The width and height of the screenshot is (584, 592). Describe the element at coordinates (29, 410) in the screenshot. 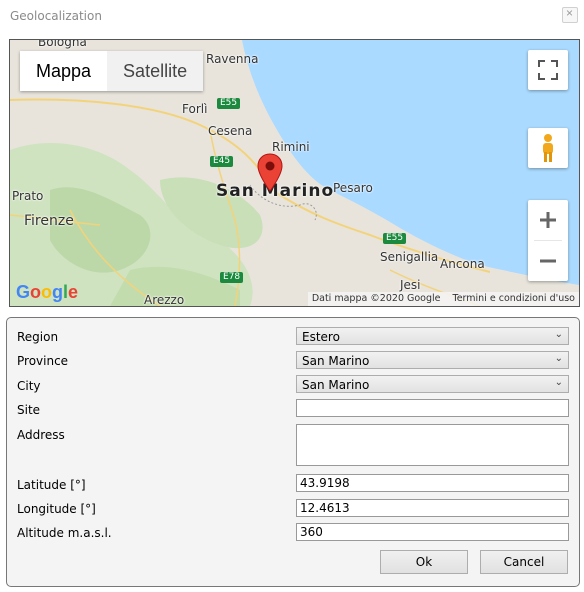

I see `site-label: Site` at that location.